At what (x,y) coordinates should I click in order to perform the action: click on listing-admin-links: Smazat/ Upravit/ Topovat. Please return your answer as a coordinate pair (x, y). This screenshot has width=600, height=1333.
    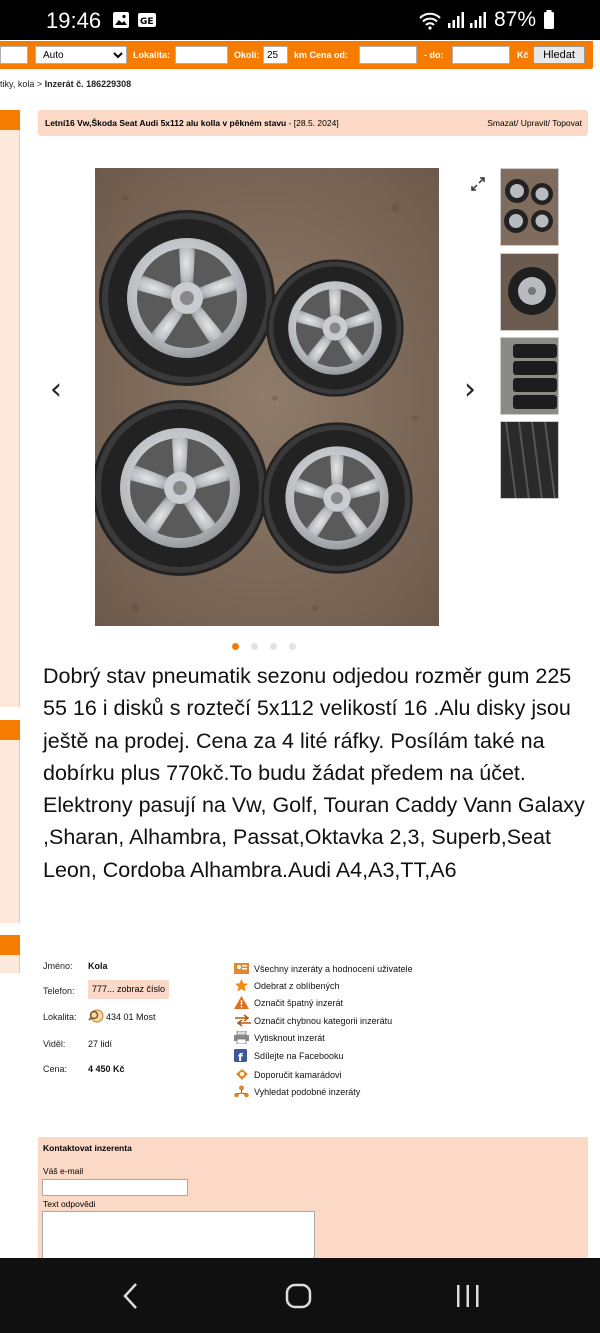
    Looking at the image, I should click on (534, 123).